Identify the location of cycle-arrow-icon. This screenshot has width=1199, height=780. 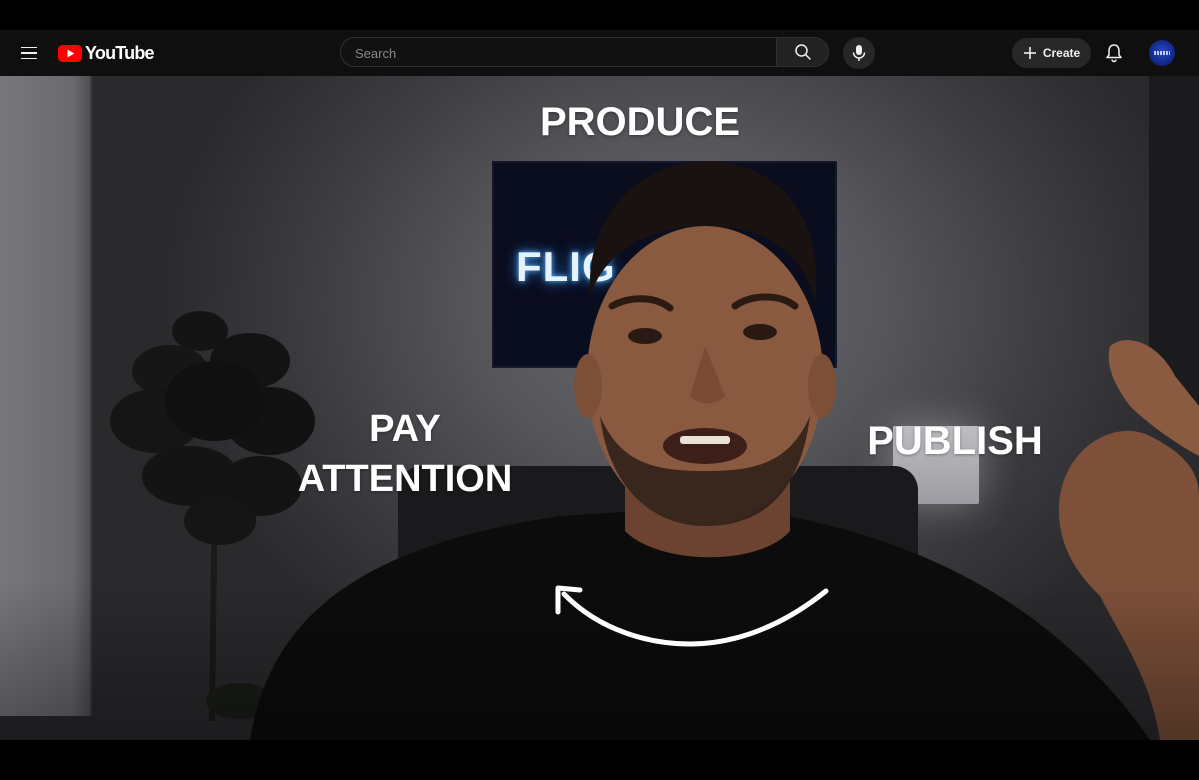
(692, 616).